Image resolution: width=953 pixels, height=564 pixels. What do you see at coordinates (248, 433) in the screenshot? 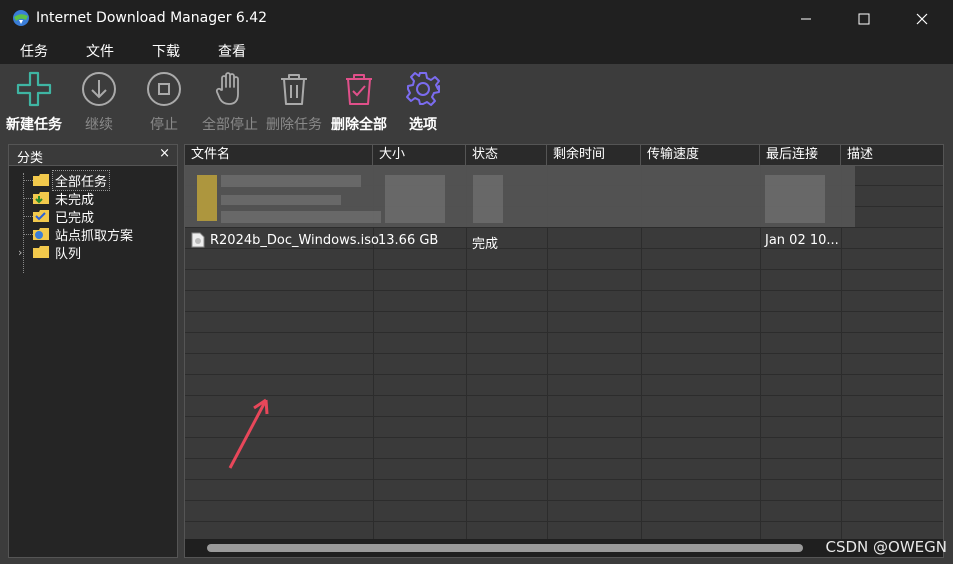
I see `red-arrow-annotation` at bounding box center [248, 433].